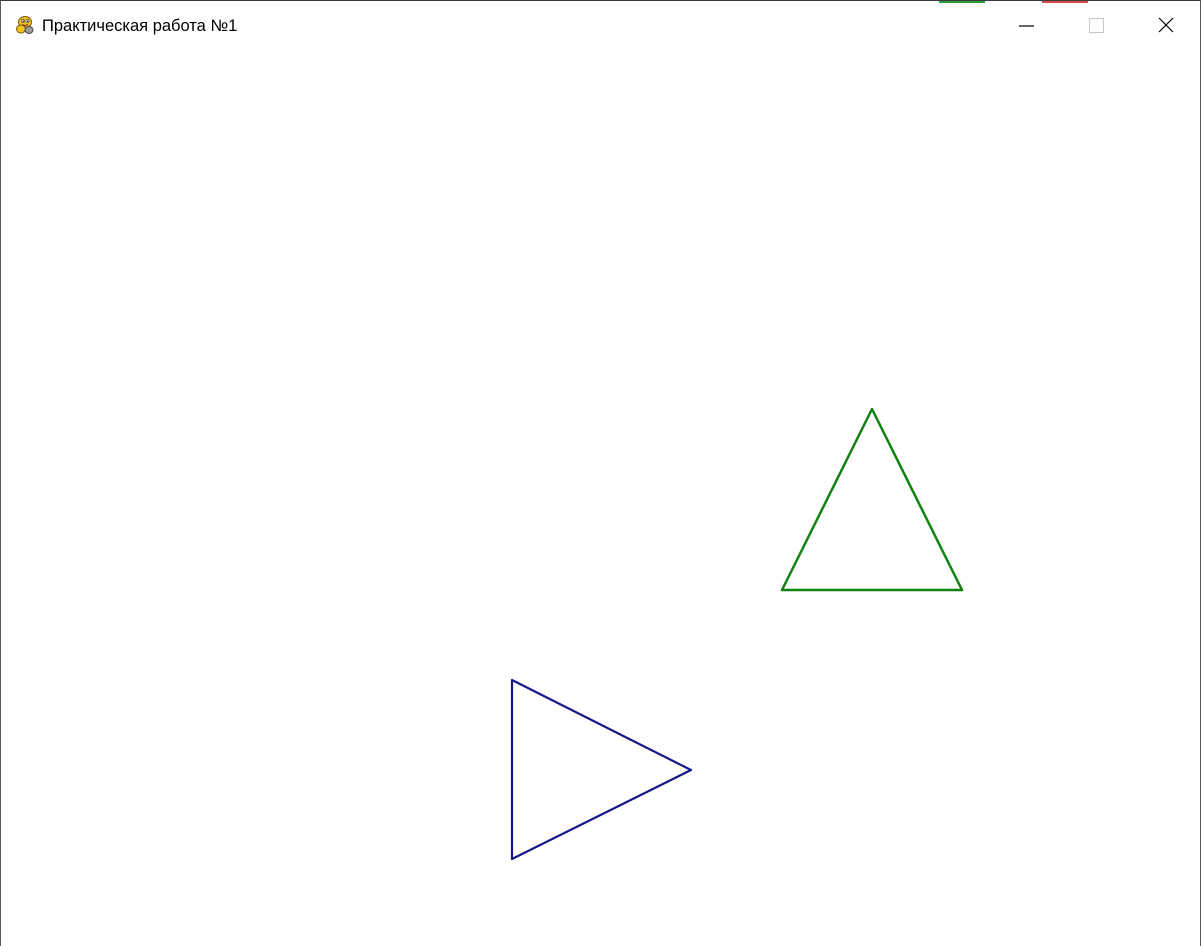 This screenshot has width=1201, height=946. What do you see at coordinates (962, 2) in the screenshot?
I see `taskbar-accent-green` at bounding box center [962, 2].